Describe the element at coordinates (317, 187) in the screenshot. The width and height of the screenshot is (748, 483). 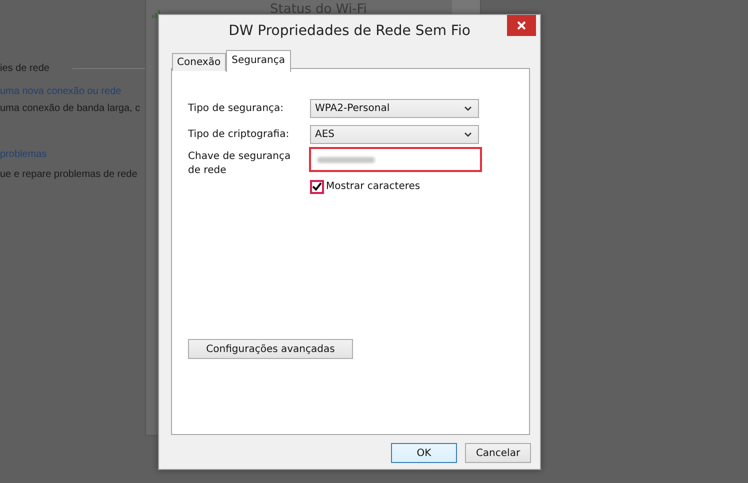
I see `checkbox` at that location.